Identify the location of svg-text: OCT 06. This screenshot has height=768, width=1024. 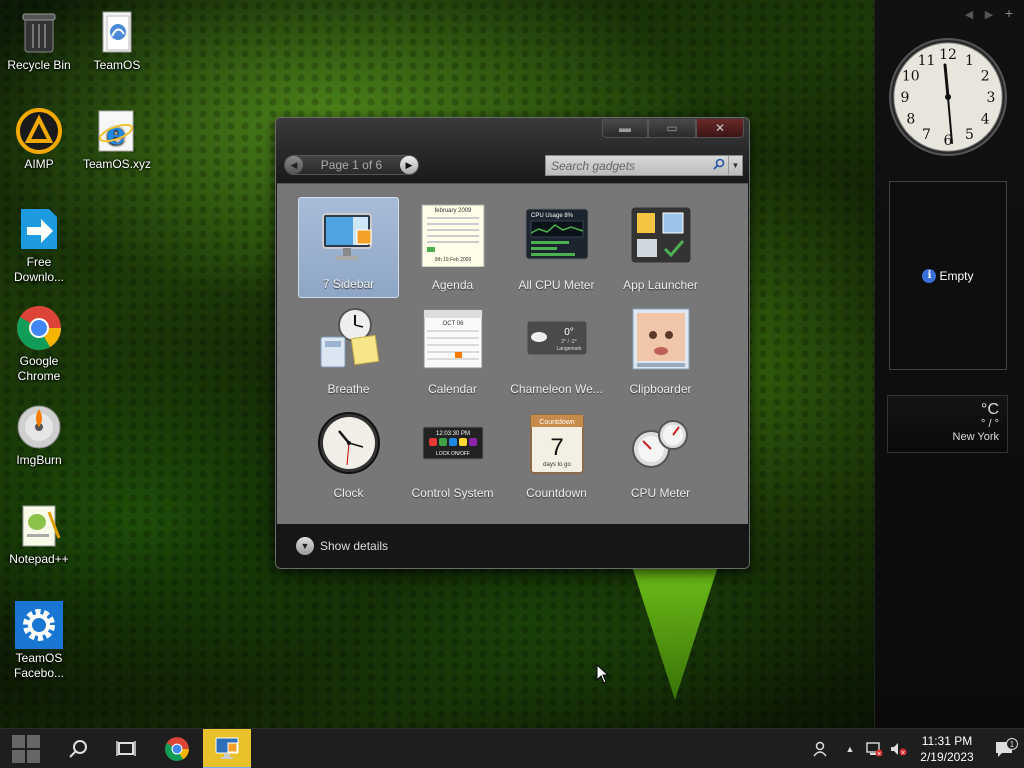
(453, 324).